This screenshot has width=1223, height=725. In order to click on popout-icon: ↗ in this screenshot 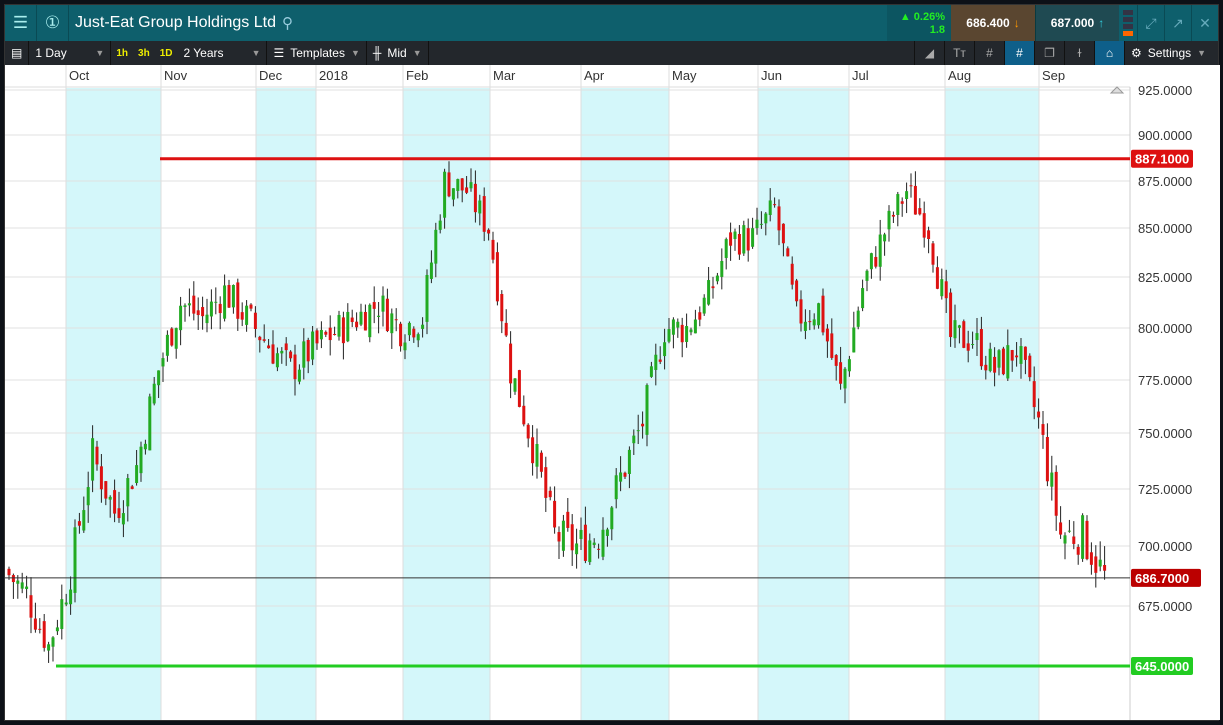, I will do `click(1177, 23)`.